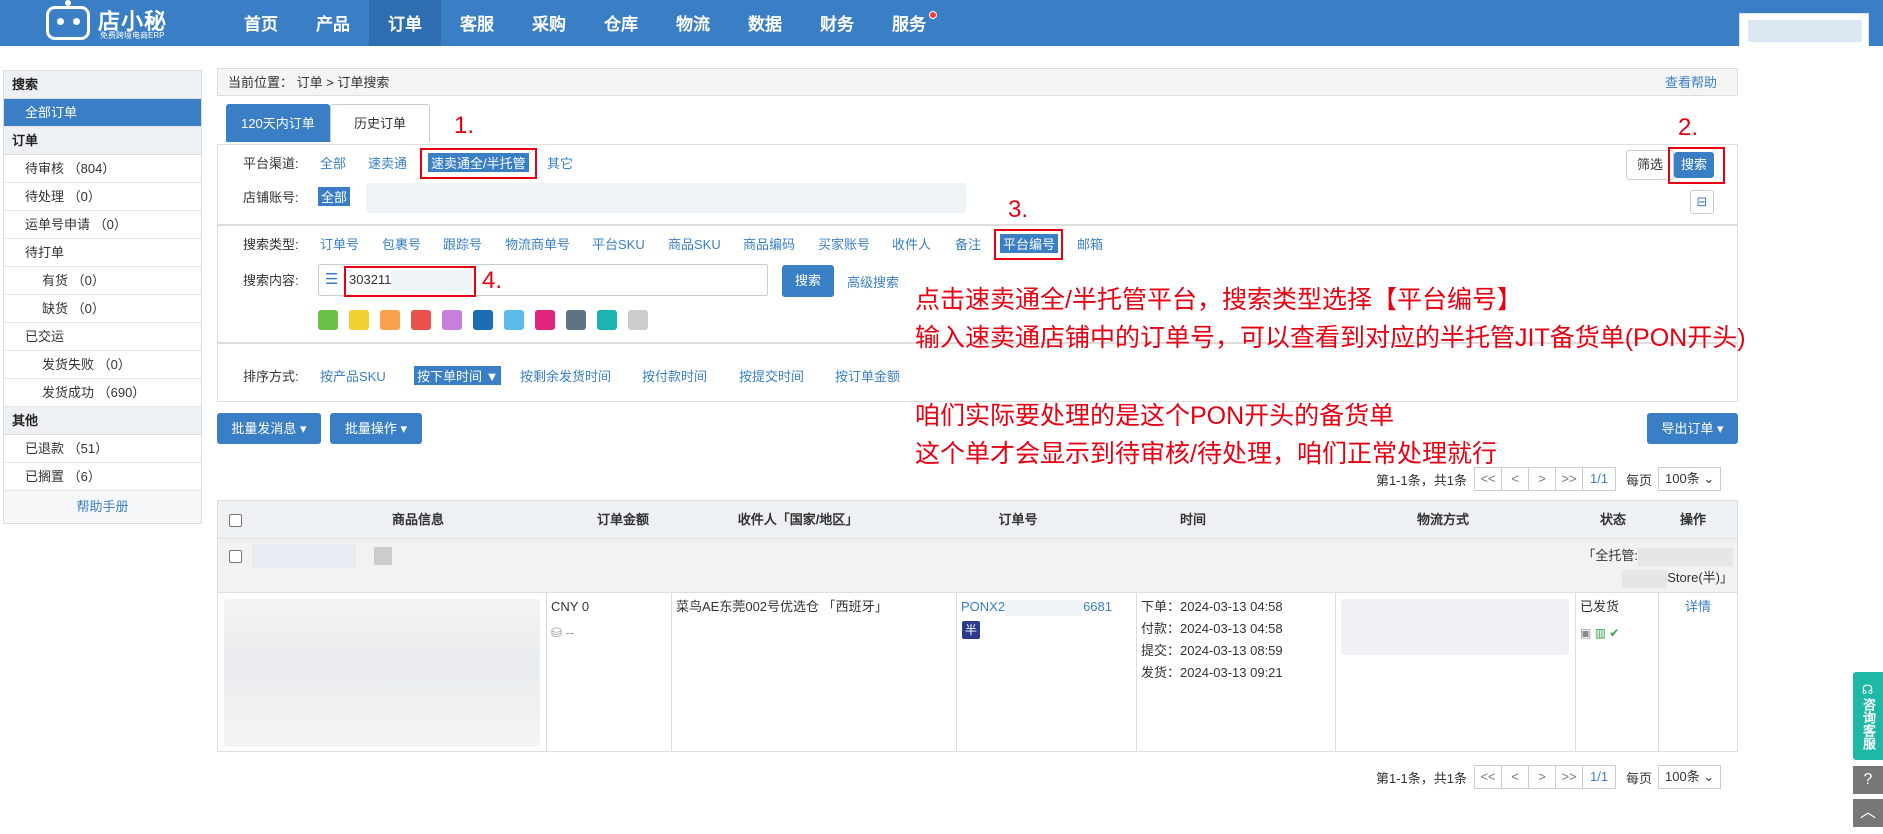  Describe the element at coordinates (549, 23) in the screenshot. I see `nav-item-purchase: 采购` at that location.